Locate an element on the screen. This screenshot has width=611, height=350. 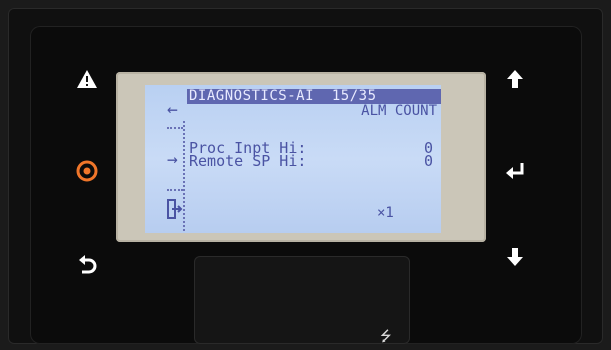
target-circle-icon is located at coordinates (87, 171).